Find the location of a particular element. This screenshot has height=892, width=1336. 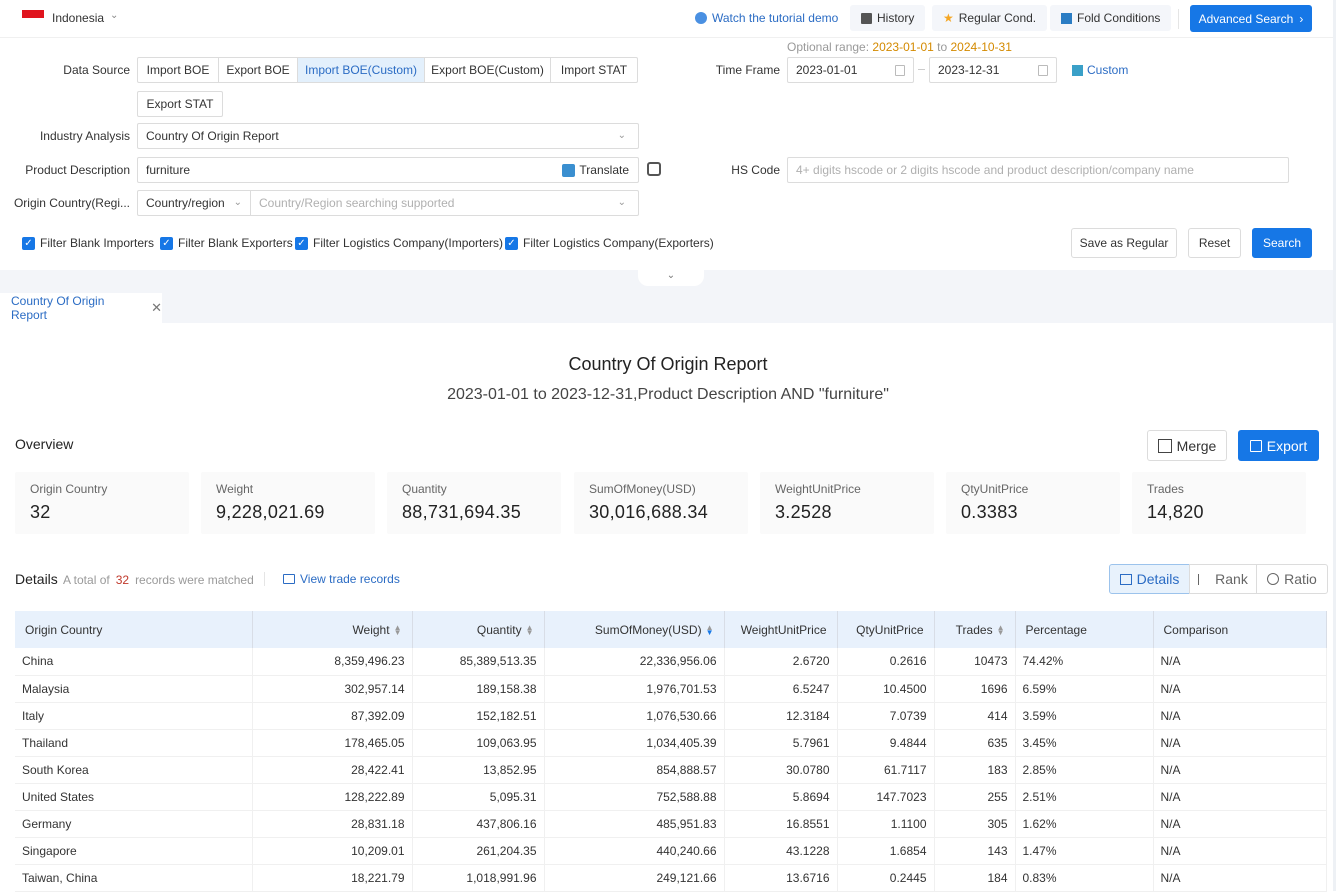

origin-type-select: Country/region ⌄ is located at coordinates (194, 203).